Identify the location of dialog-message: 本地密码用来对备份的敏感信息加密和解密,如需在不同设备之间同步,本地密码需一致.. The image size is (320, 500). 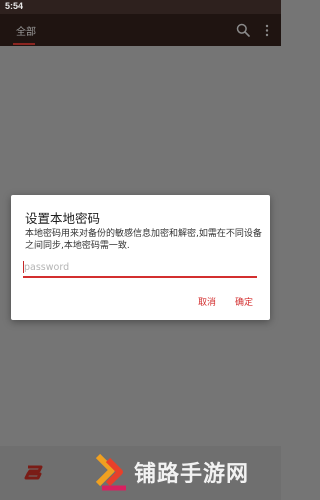
(143, 240).